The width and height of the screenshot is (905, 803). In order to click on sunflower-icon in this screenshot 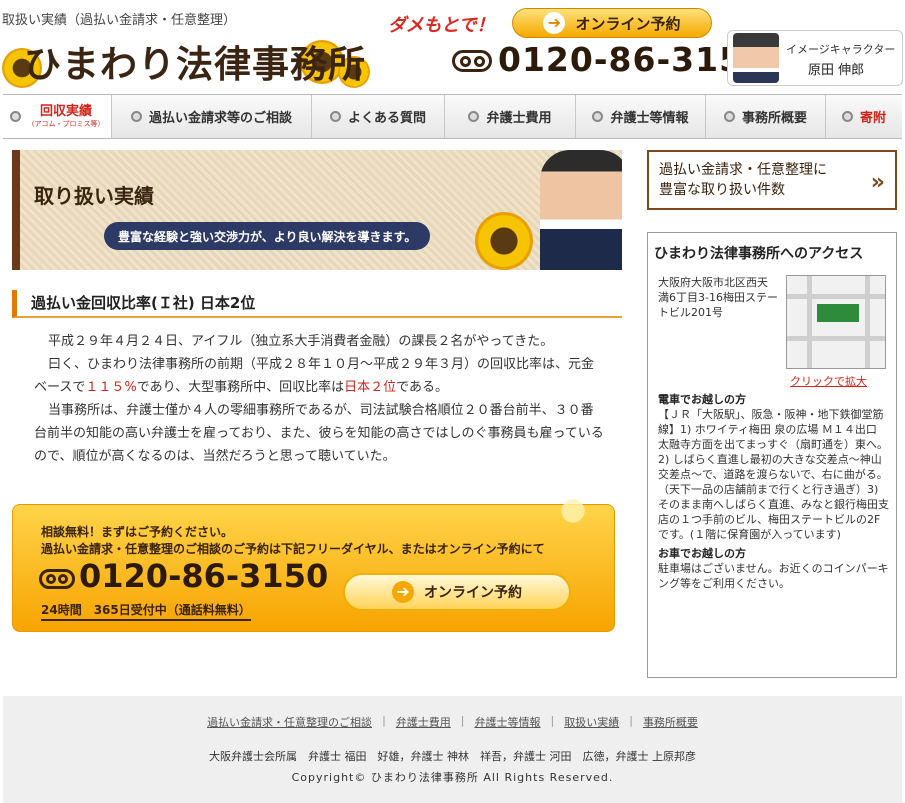, I will do `click(504, 241)`.